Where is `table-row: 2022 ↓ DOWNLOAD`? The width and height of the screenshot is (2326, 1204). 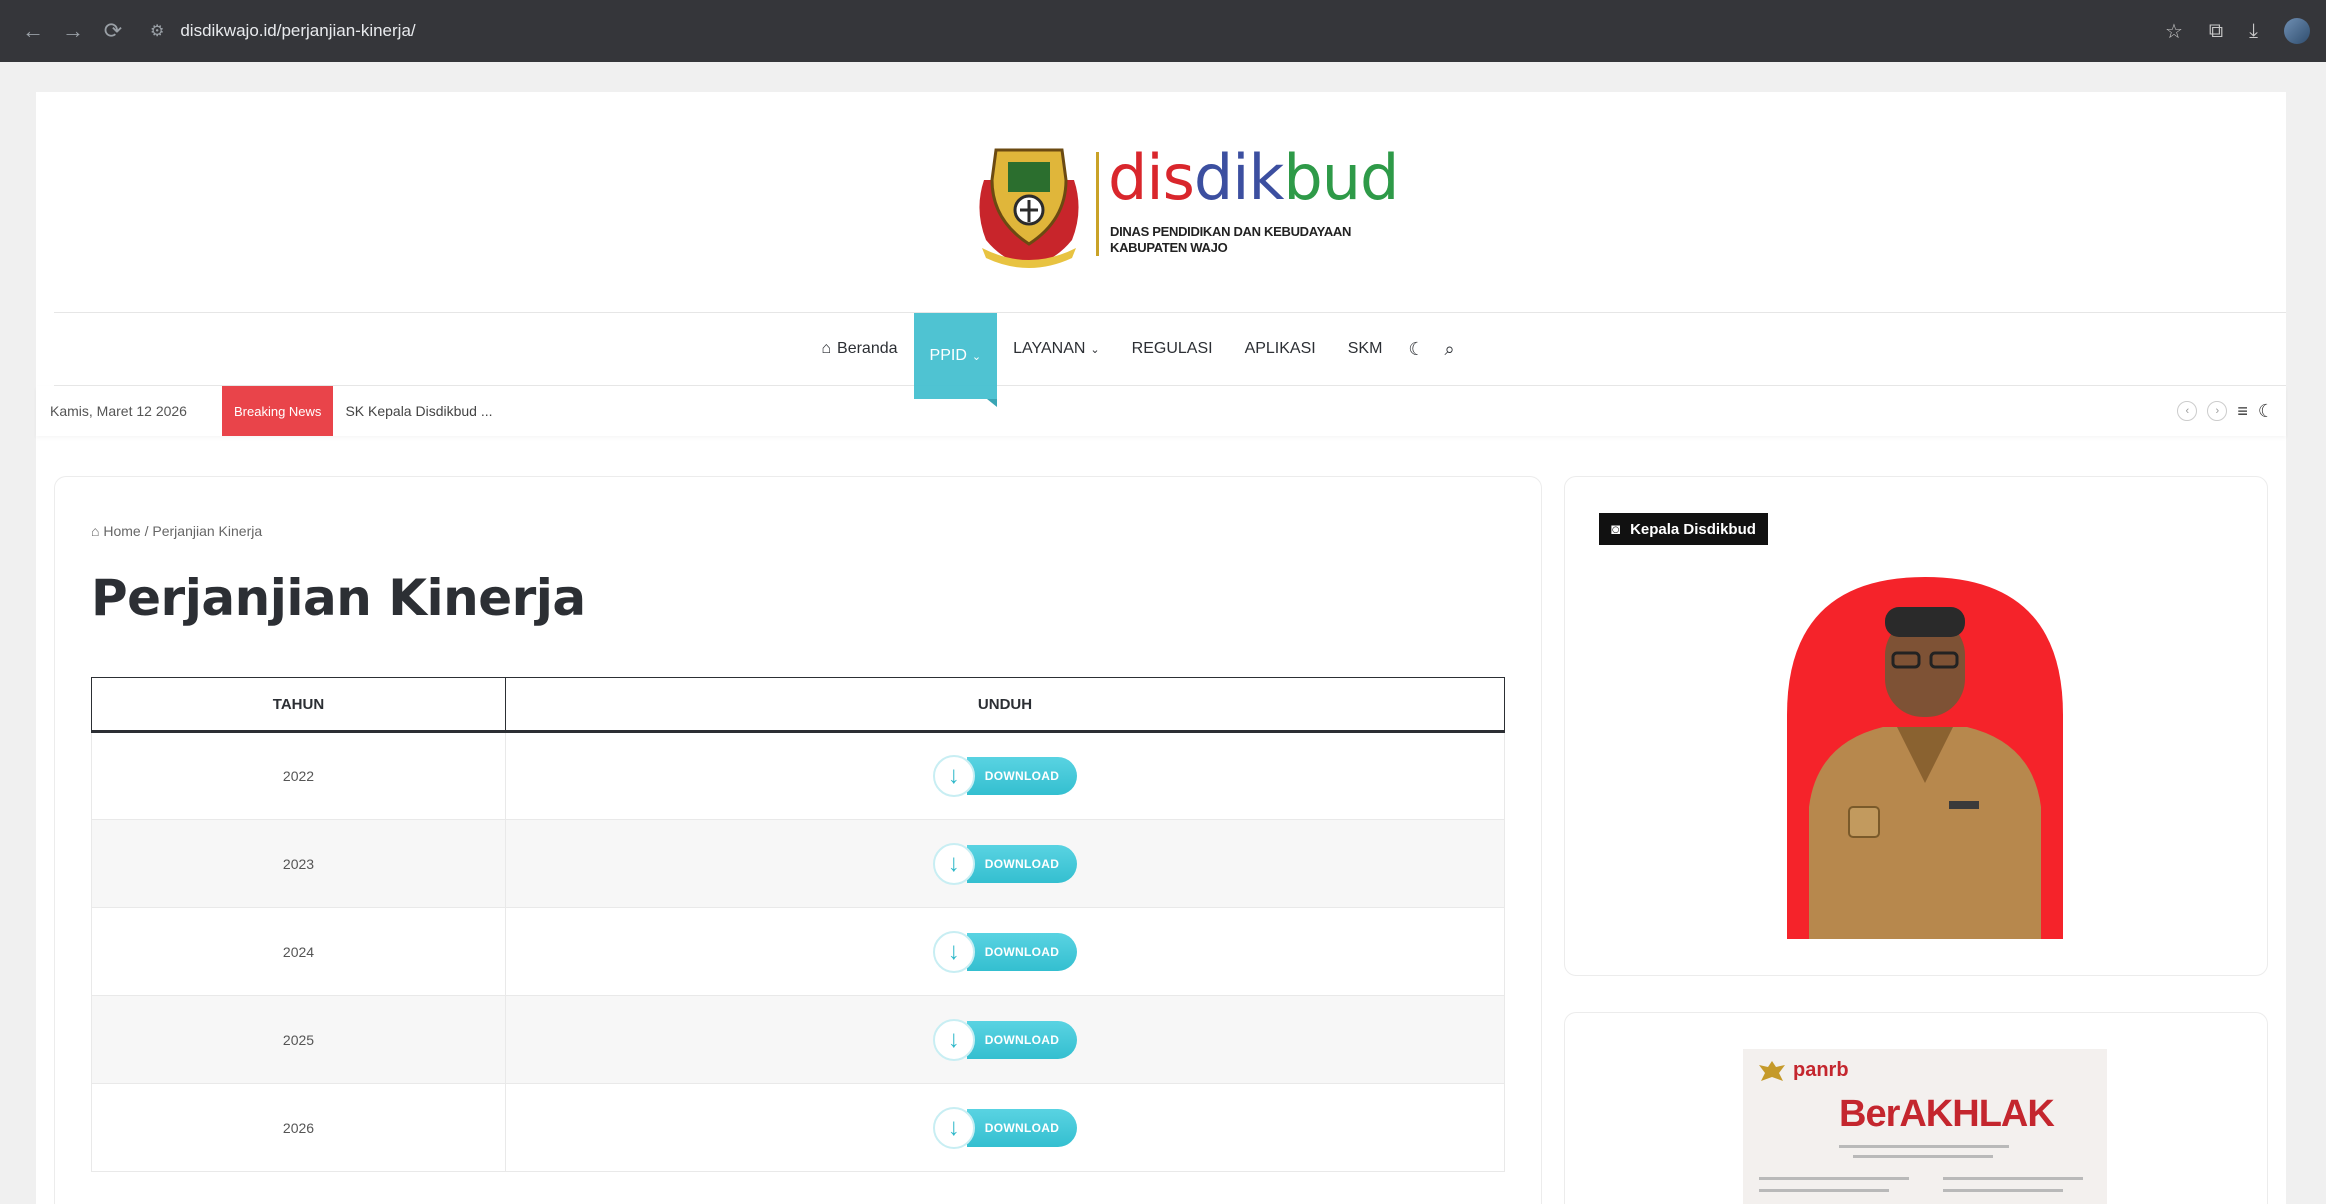 table-row: 2022 ↓ DOWNLOAD is located at coordinates (798, 775).